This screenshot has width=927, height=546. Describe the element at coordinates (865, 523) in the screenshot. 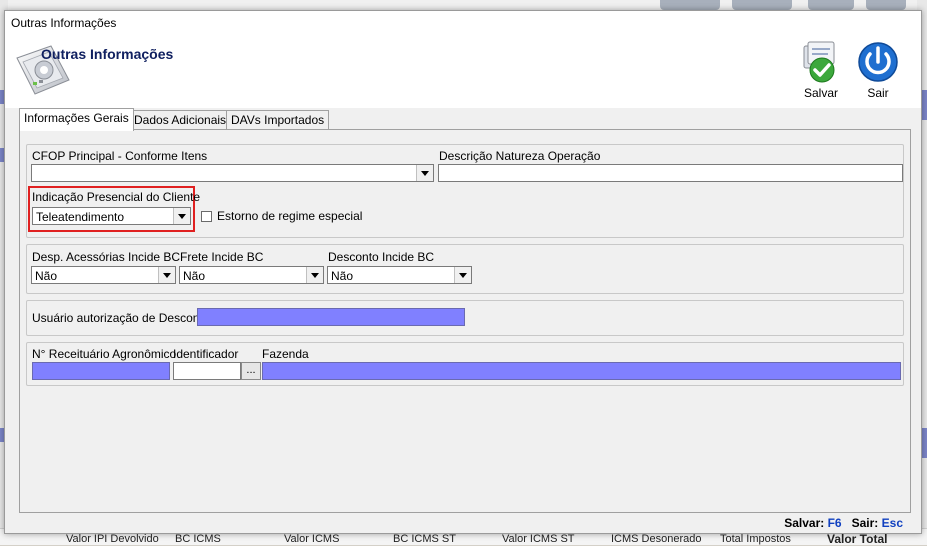

I see `footer-exit-prefix: Sair:` at that location.